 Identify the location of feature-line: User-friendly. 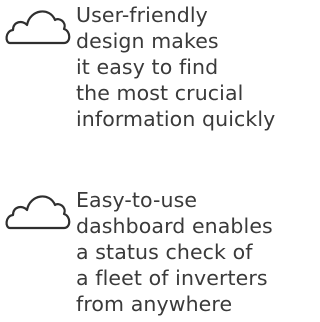
(142, 15).